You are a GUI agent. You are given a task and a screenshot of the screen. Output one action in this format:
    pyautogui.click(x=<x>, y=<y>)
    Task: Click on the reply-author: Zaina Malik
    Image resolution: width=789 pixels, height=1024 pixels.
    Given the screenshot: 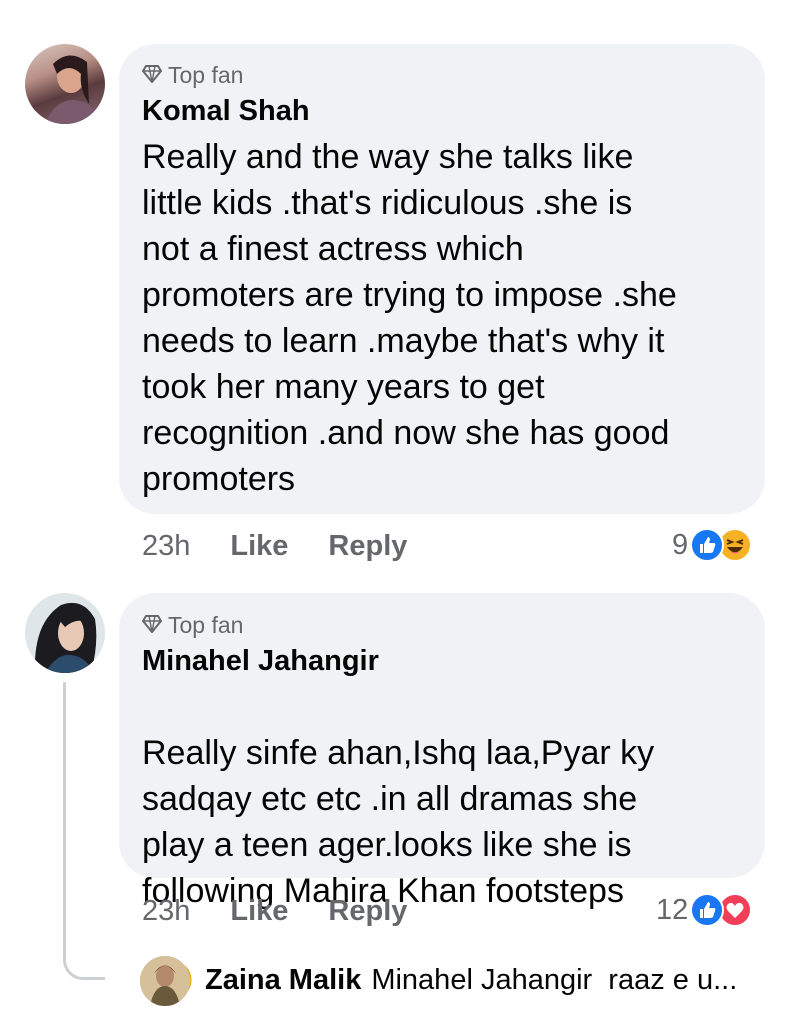 What is the action you would take?
    pyautogui.click(x=283, y=980)
    